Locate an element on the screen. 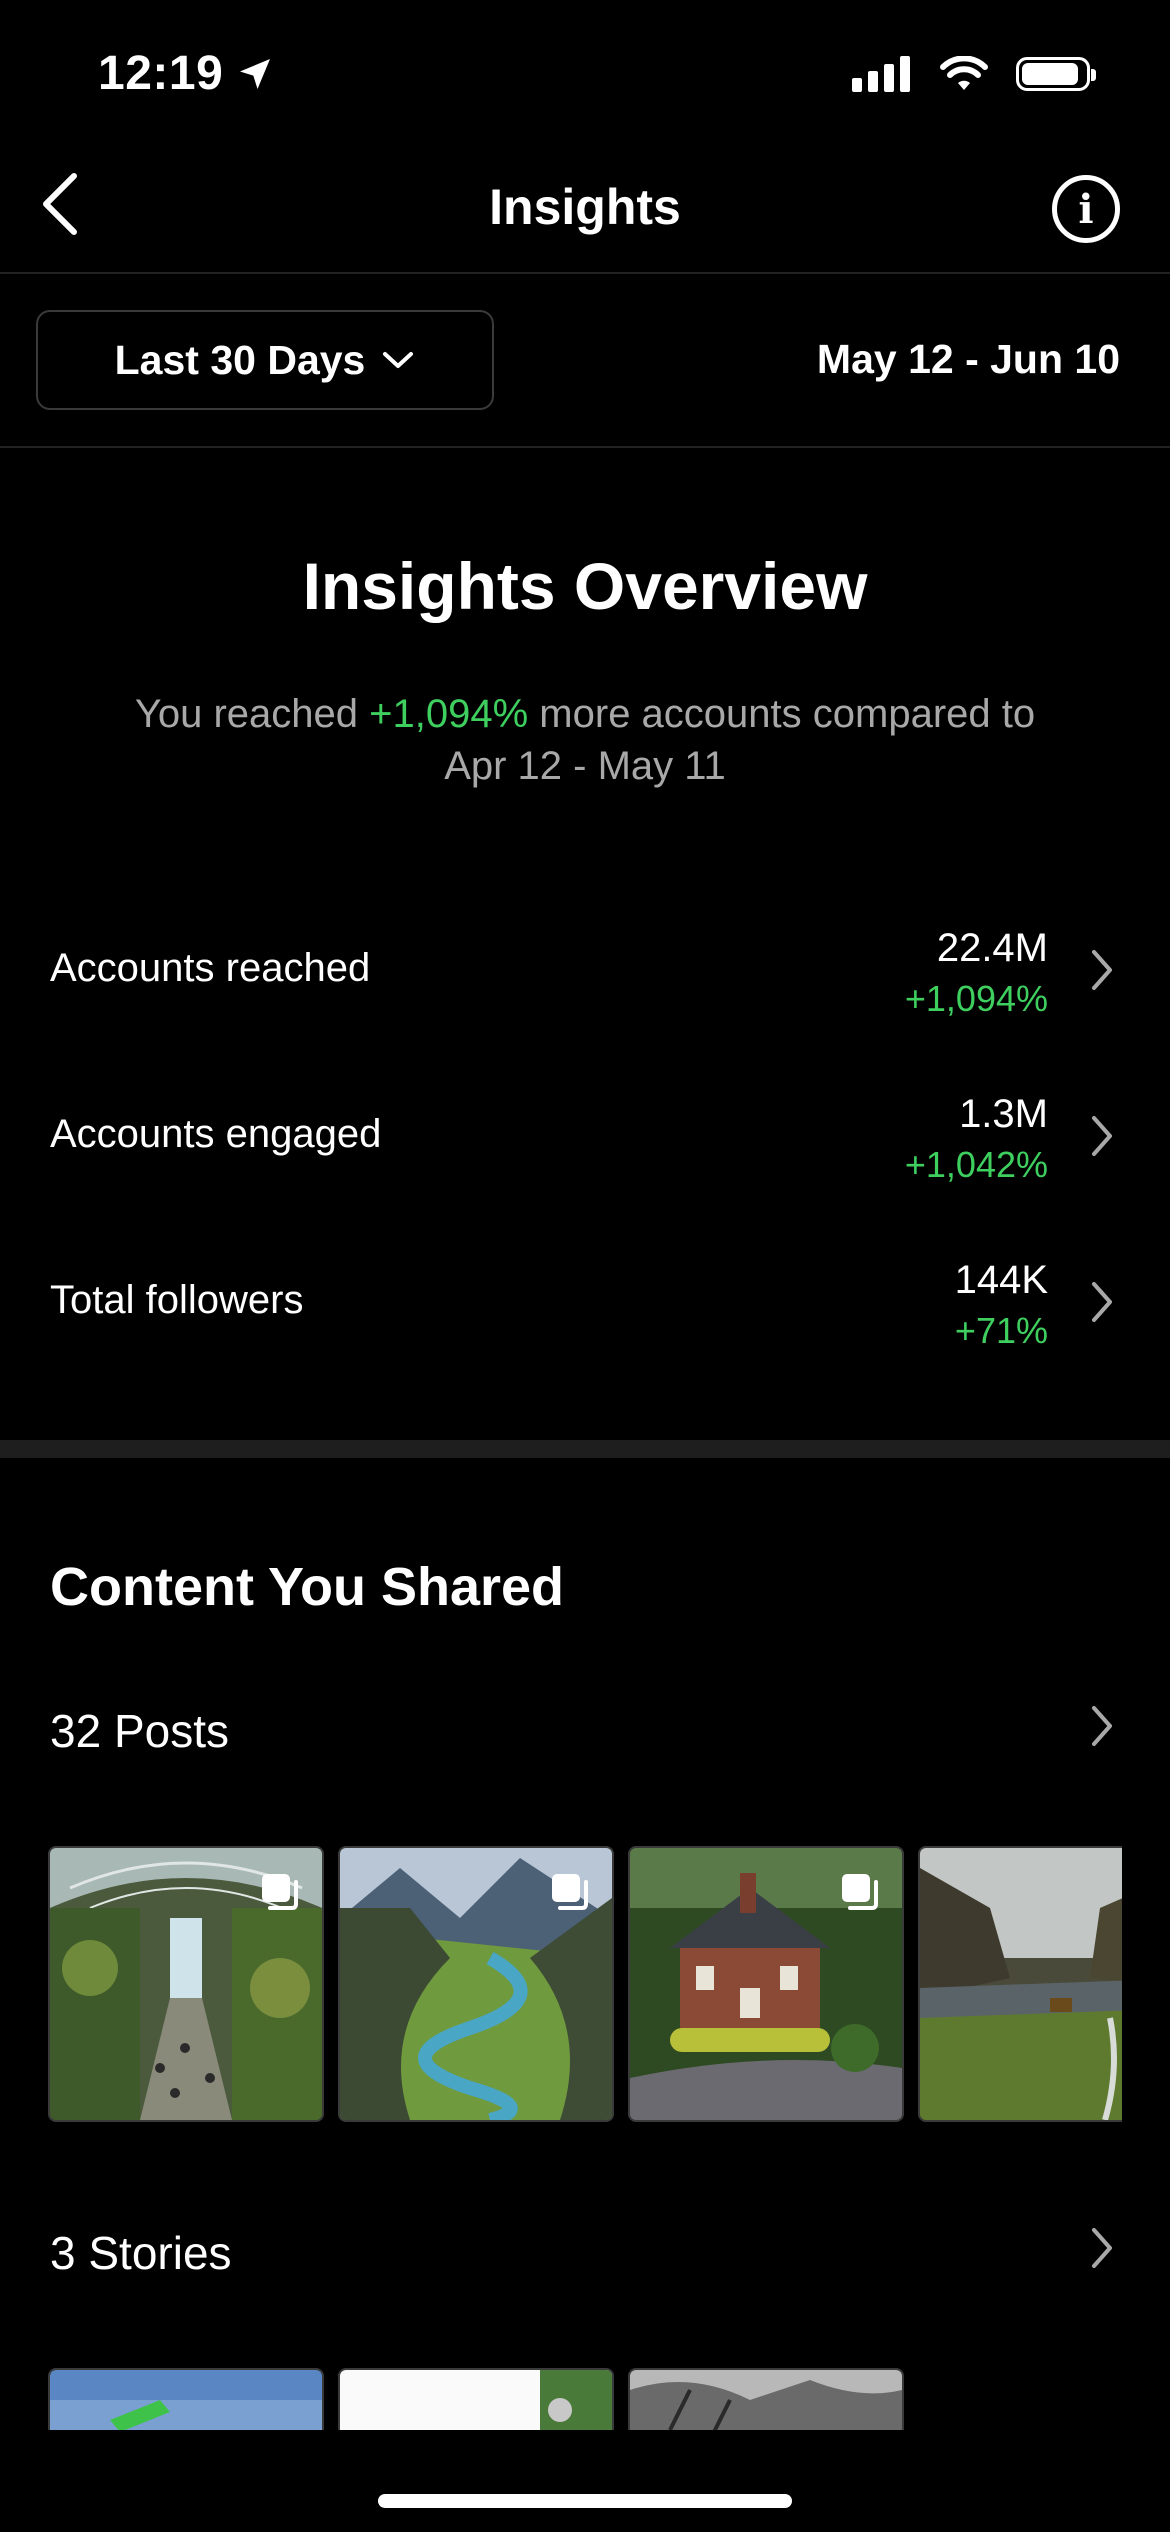 The height and width of the screenshot is (2532, 1170). overview-title: Insights Overview is located at coordinates (585, 586).